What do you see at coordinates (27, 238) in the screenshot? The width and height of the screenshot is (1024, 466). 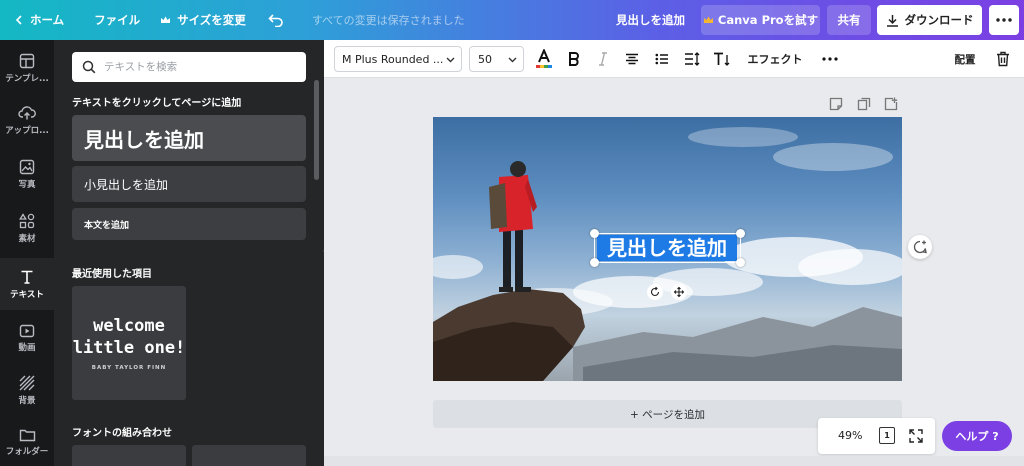 I see `rail-label: 素材` at bounding box center [27, 238].